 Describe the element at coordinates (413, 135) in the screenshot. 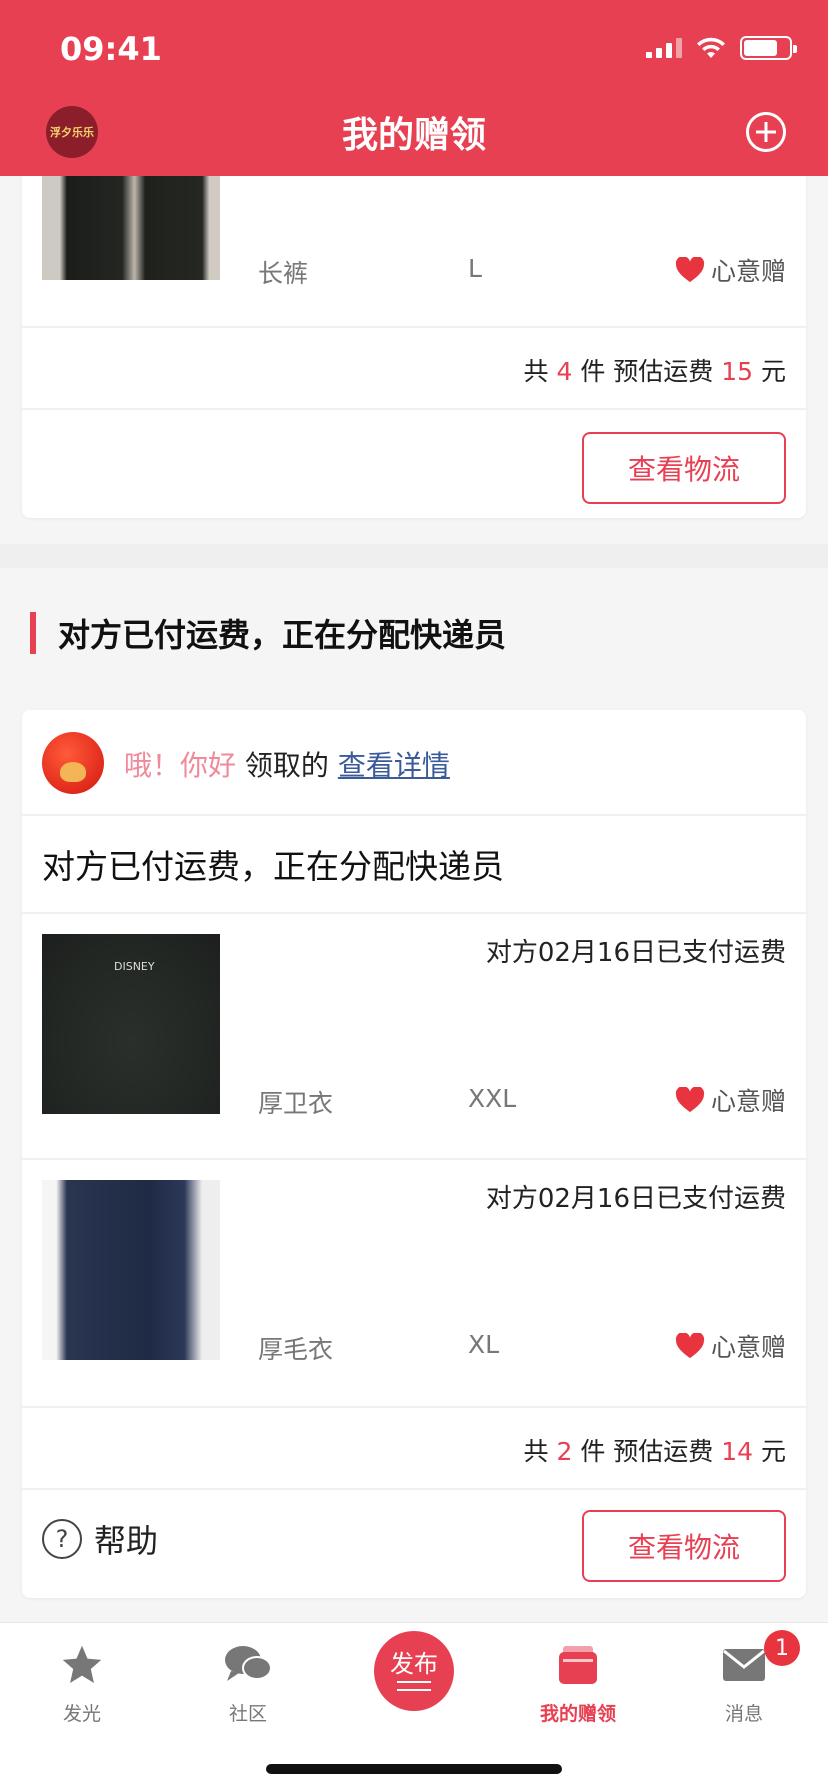

I see `page-title: 我的赠领` at that location.